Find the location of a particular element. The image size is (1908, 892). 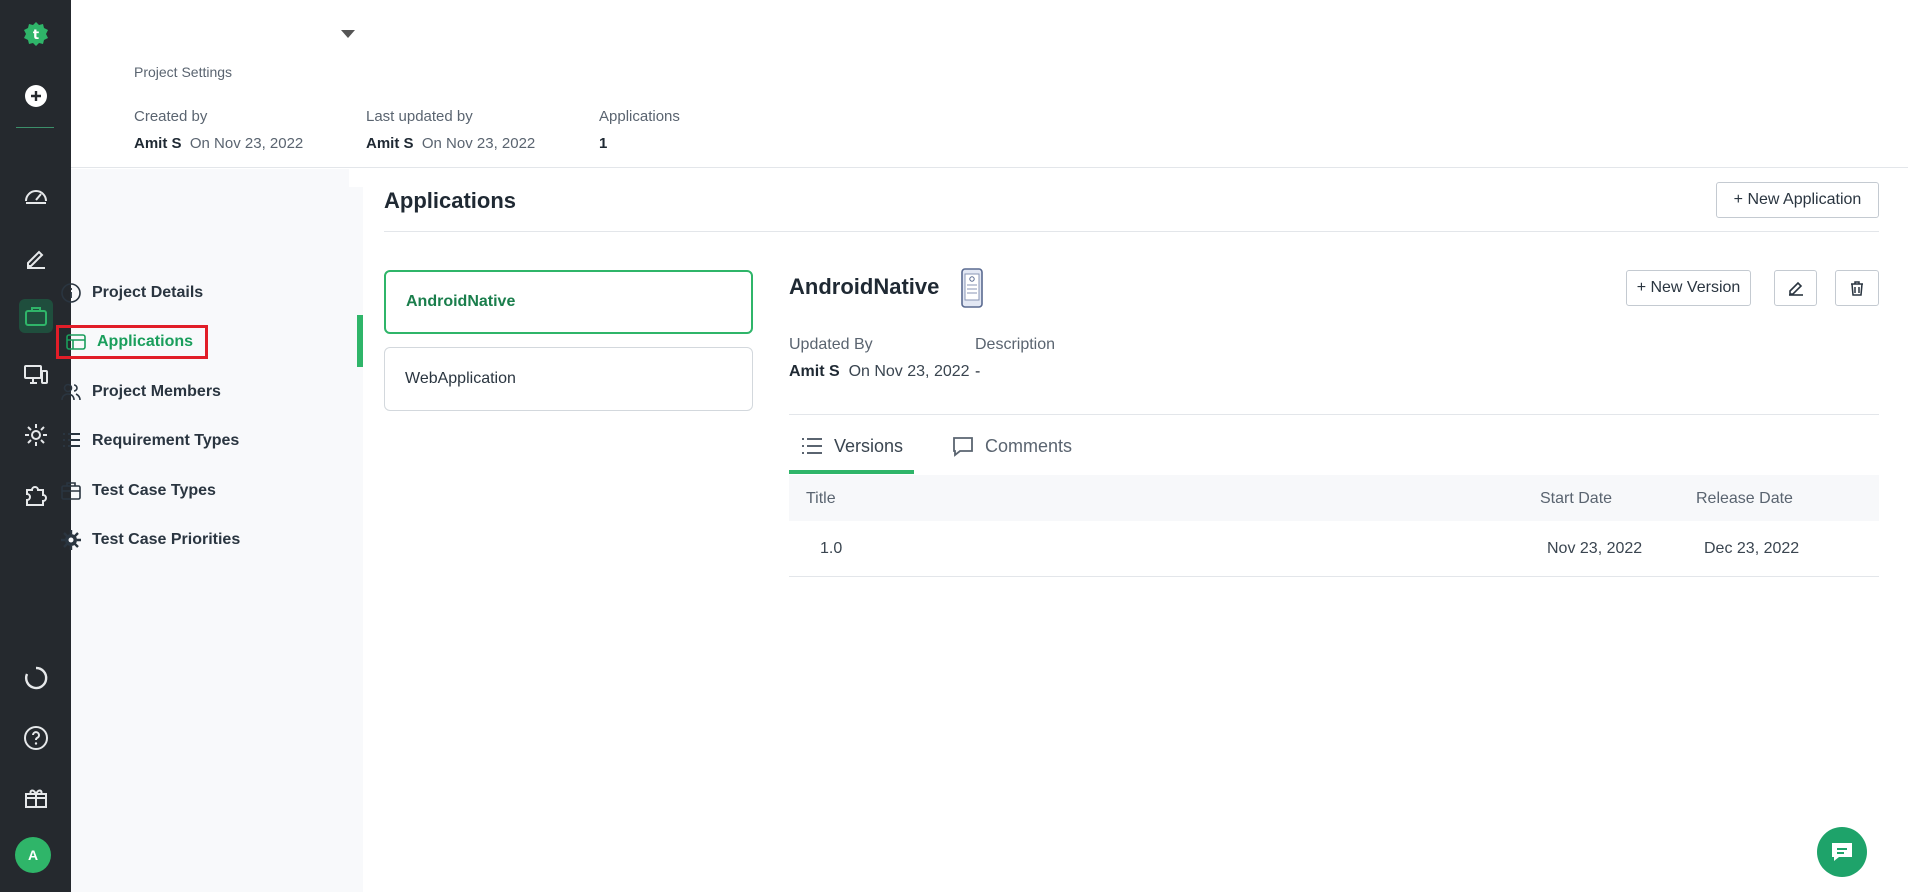

description-label: Description is located at coordinates (1015, 344).